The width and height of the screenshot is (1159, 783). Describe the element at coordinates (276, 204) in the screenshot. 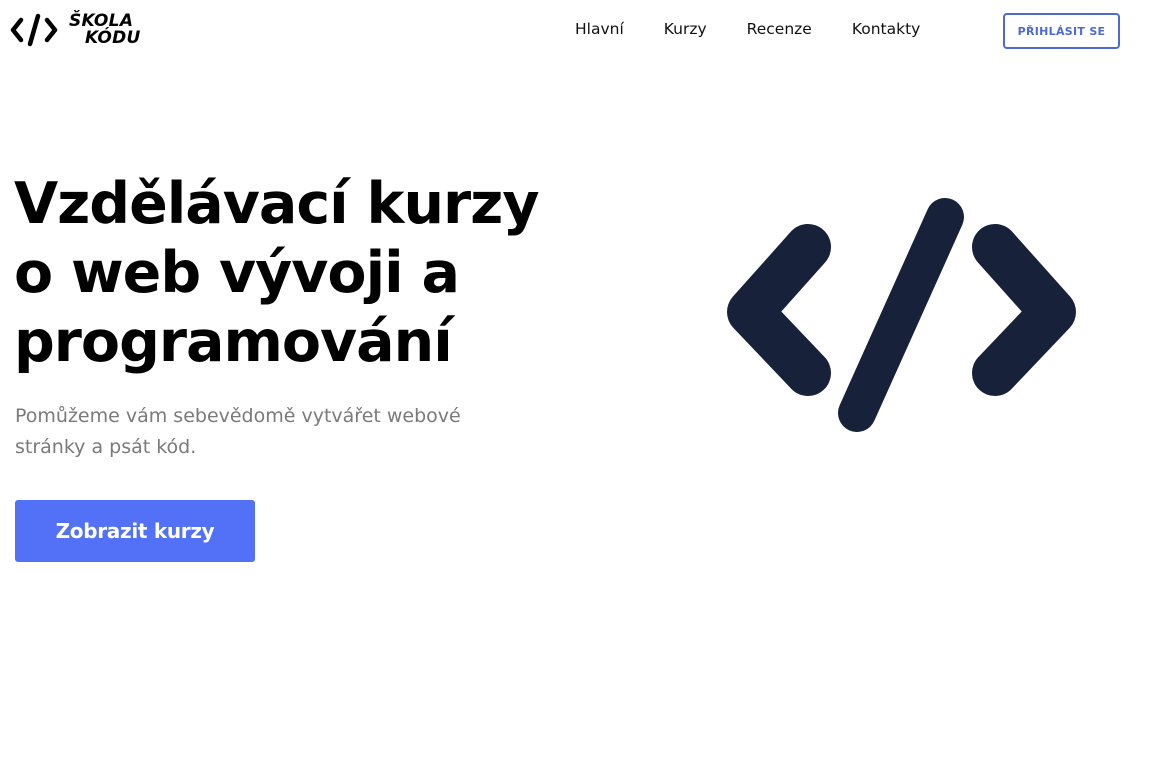

I see `hero-title-line-1: Vzdělávací kurzy` at that location.